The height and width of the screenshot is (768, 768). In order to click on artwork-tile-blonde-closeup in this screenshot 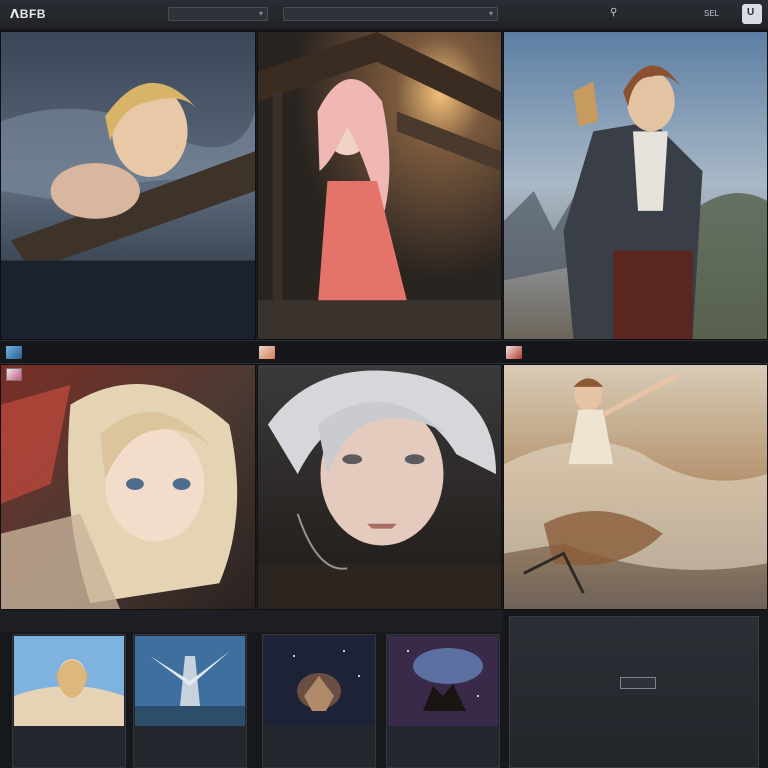, I will do `click(128, 487)`.